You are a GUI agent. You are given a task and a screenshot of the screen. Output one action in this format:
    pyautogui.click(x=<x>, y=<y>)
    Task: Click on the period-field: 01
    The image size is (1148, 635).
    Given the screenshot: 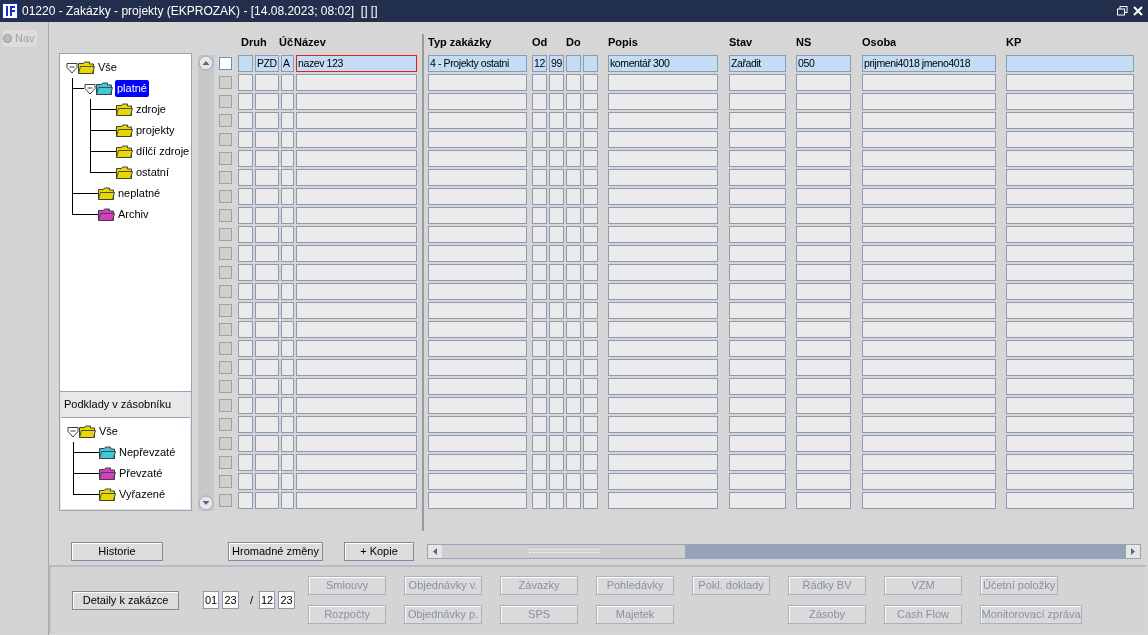 What is the action you would take?
    pyautogui.click(x=211, y=600)
    